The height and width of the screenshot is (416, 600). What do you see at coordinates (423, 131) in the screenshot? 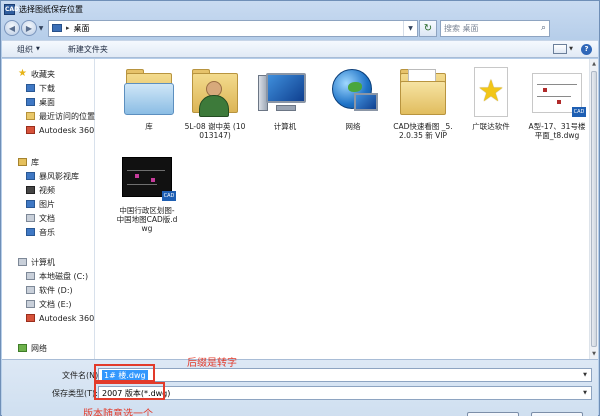
I see `file-label: CAD快速看图 _5.2.0.35 新 VIP` at bounding box center [423, 131].